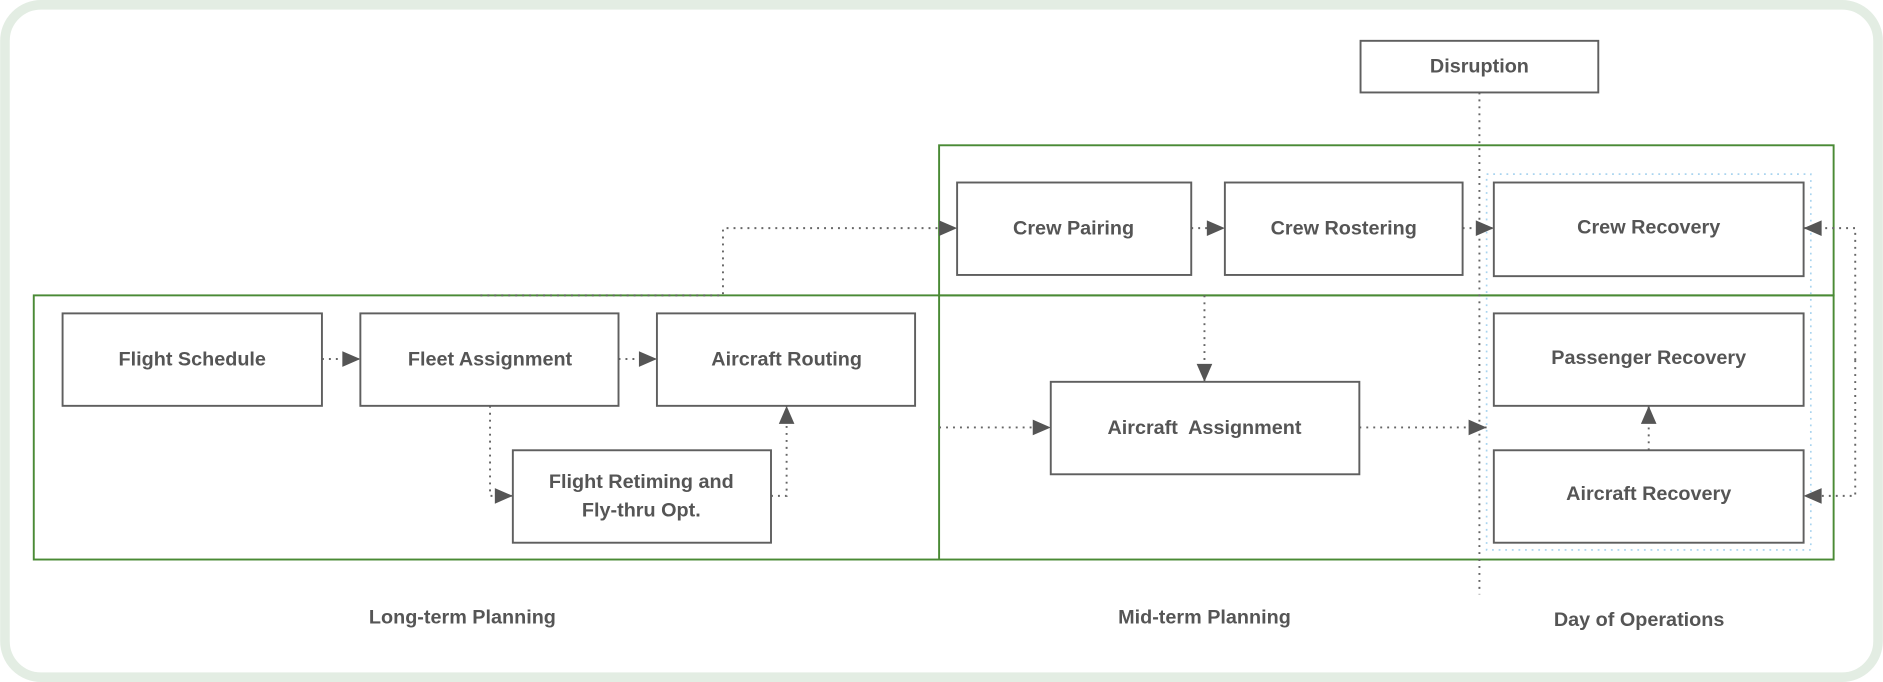  I want to click on node-fleet-assignment: Fleet Assignment, so click(489, 359).